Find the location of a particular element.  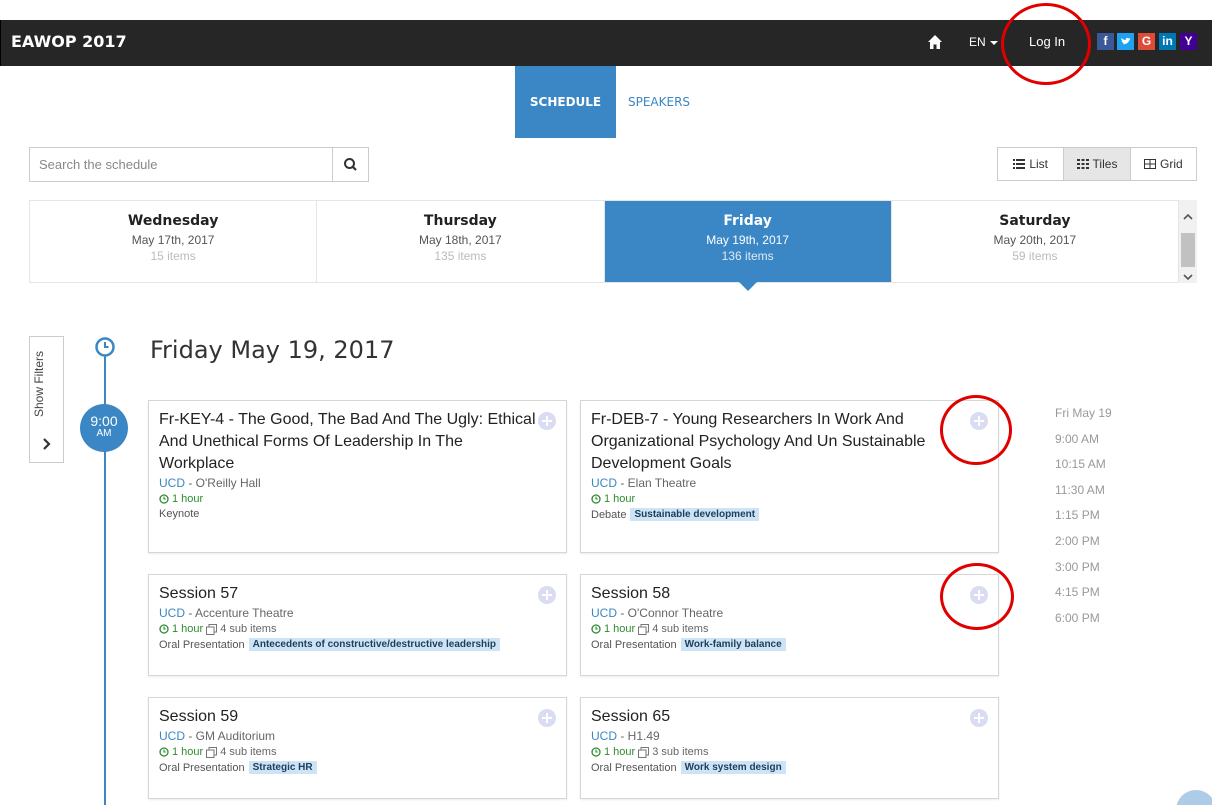

scrollbar-thumb is located at coordinates (1188, 250).